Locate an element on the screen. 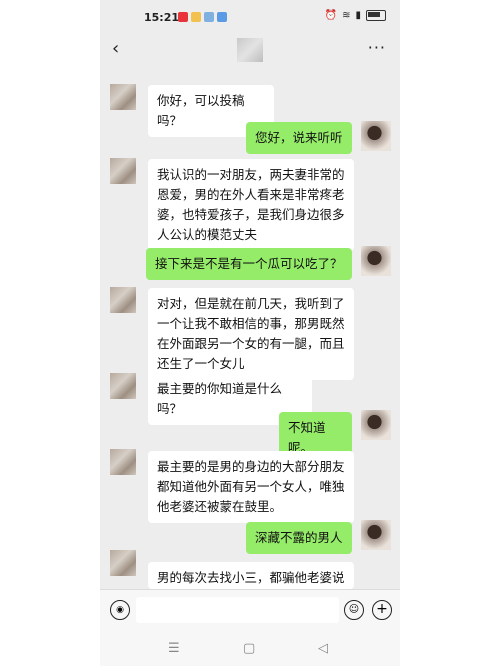 The height and width of the screenshot is (666, 500). menu-icon: ☰ is located at coordinates (174, 648).